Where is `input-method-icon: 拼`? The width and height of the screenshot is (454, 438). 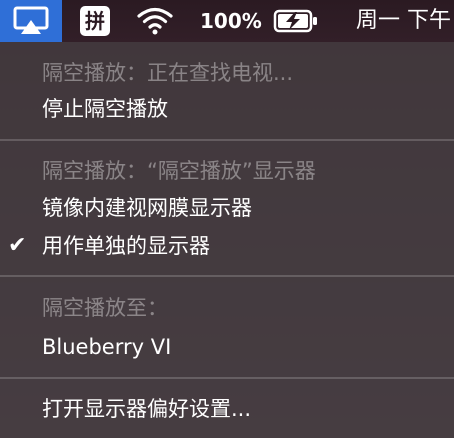
input-method-icon: 拼 is located at coordinates (95, 21).